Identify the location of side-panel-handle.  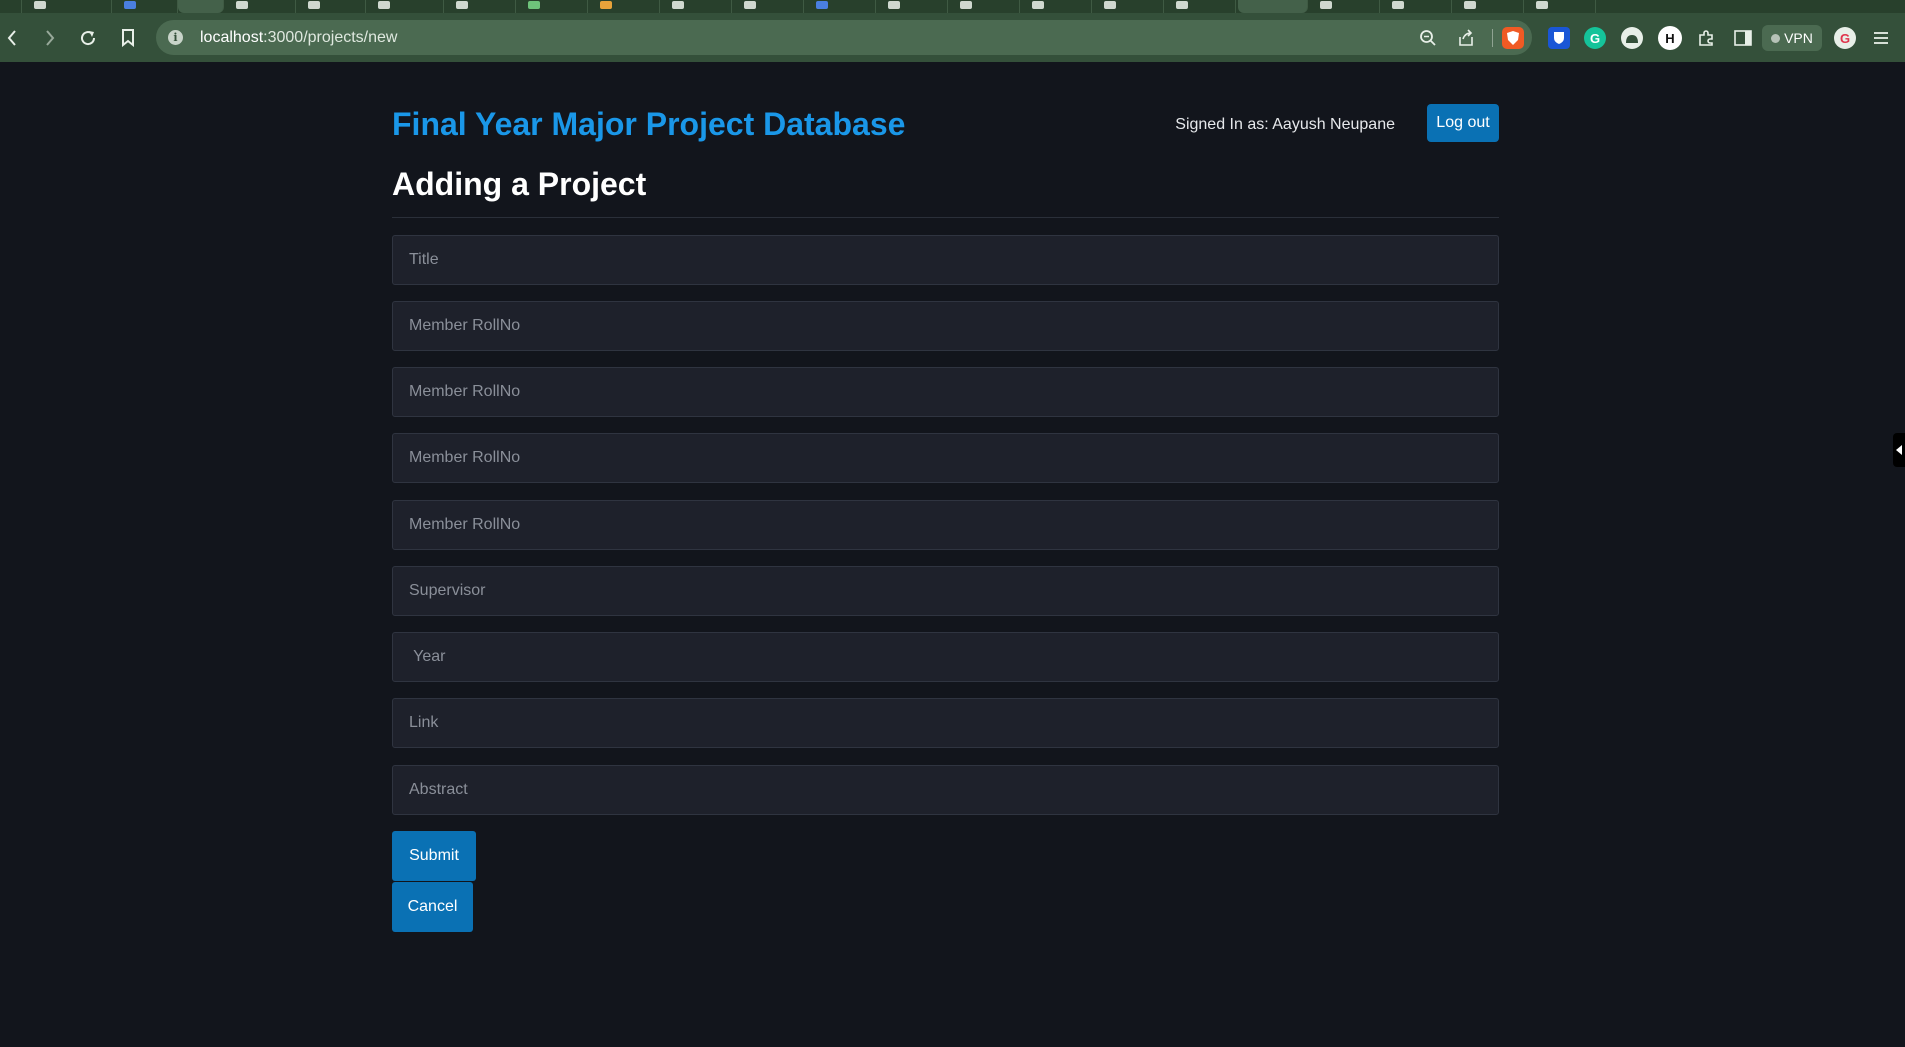
(1899, 450).